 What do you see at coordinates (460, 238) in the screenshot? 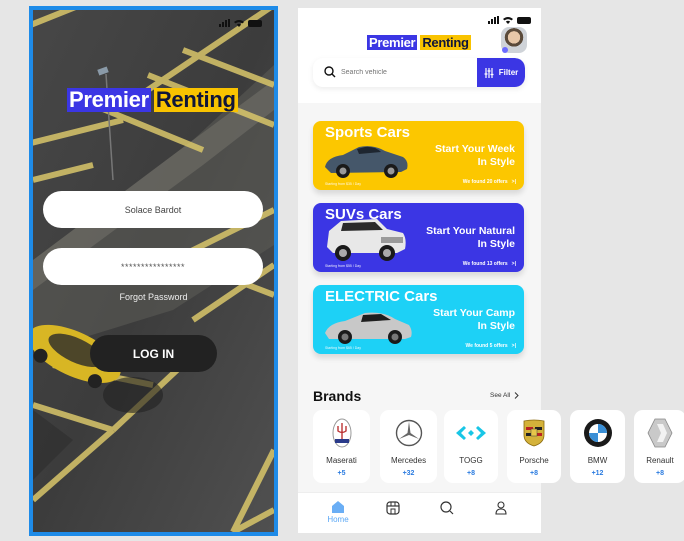
I see `banner-slogan: Start Your Natural In Style` at bounding box center [460, 238].